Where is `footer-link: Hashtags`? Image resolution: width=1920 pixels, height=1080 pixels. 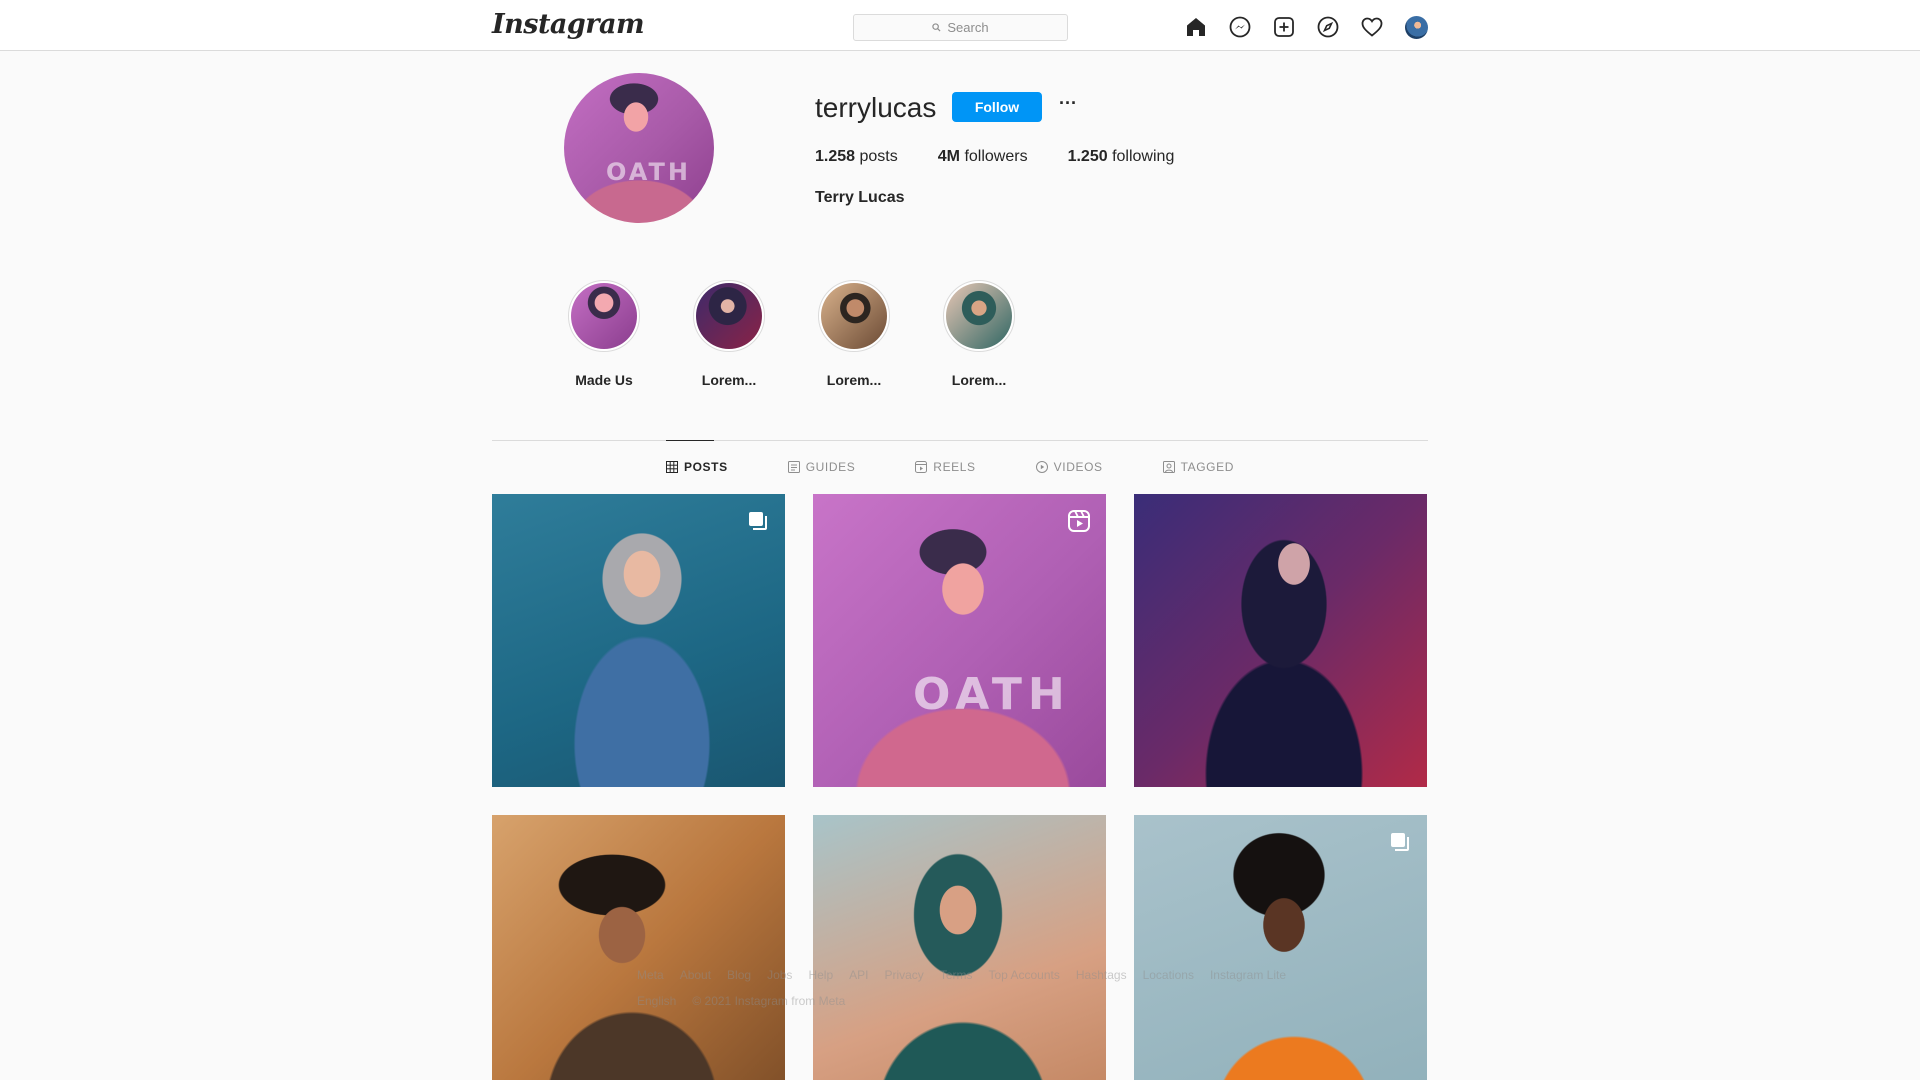 footer-link: Hashtags is located at coordinates (1101, 975).